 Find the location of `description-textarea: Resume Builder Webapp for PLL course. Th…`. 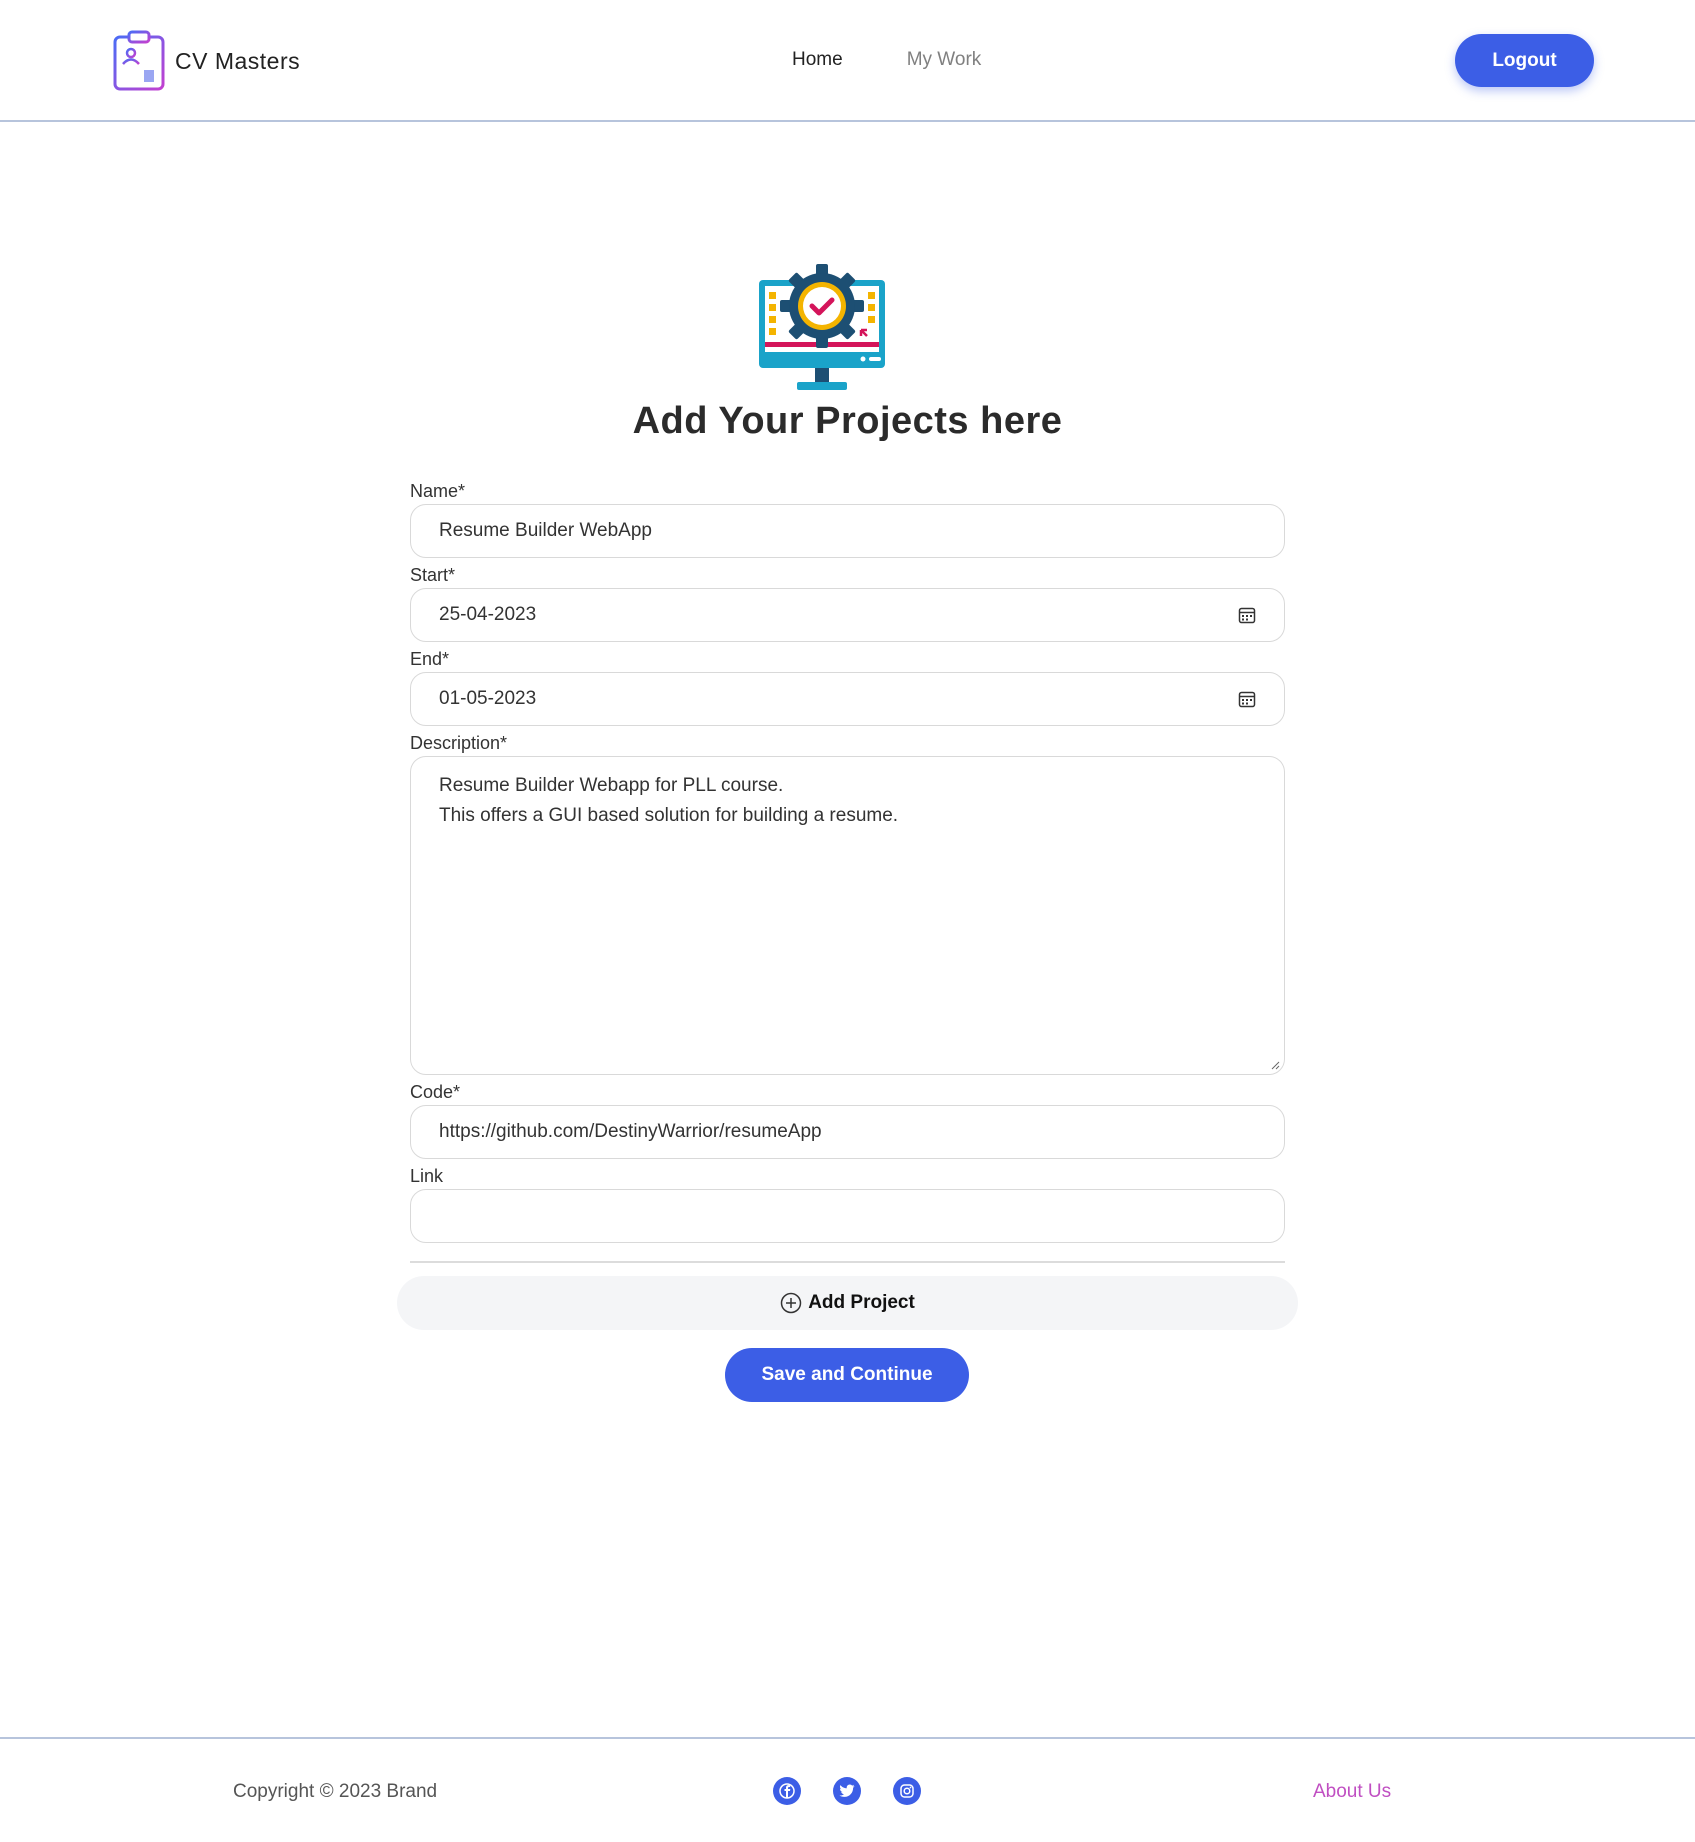

description-textarea: Resume Builder Webapp for PLL course. Th… is located at coordinates (847, 915).